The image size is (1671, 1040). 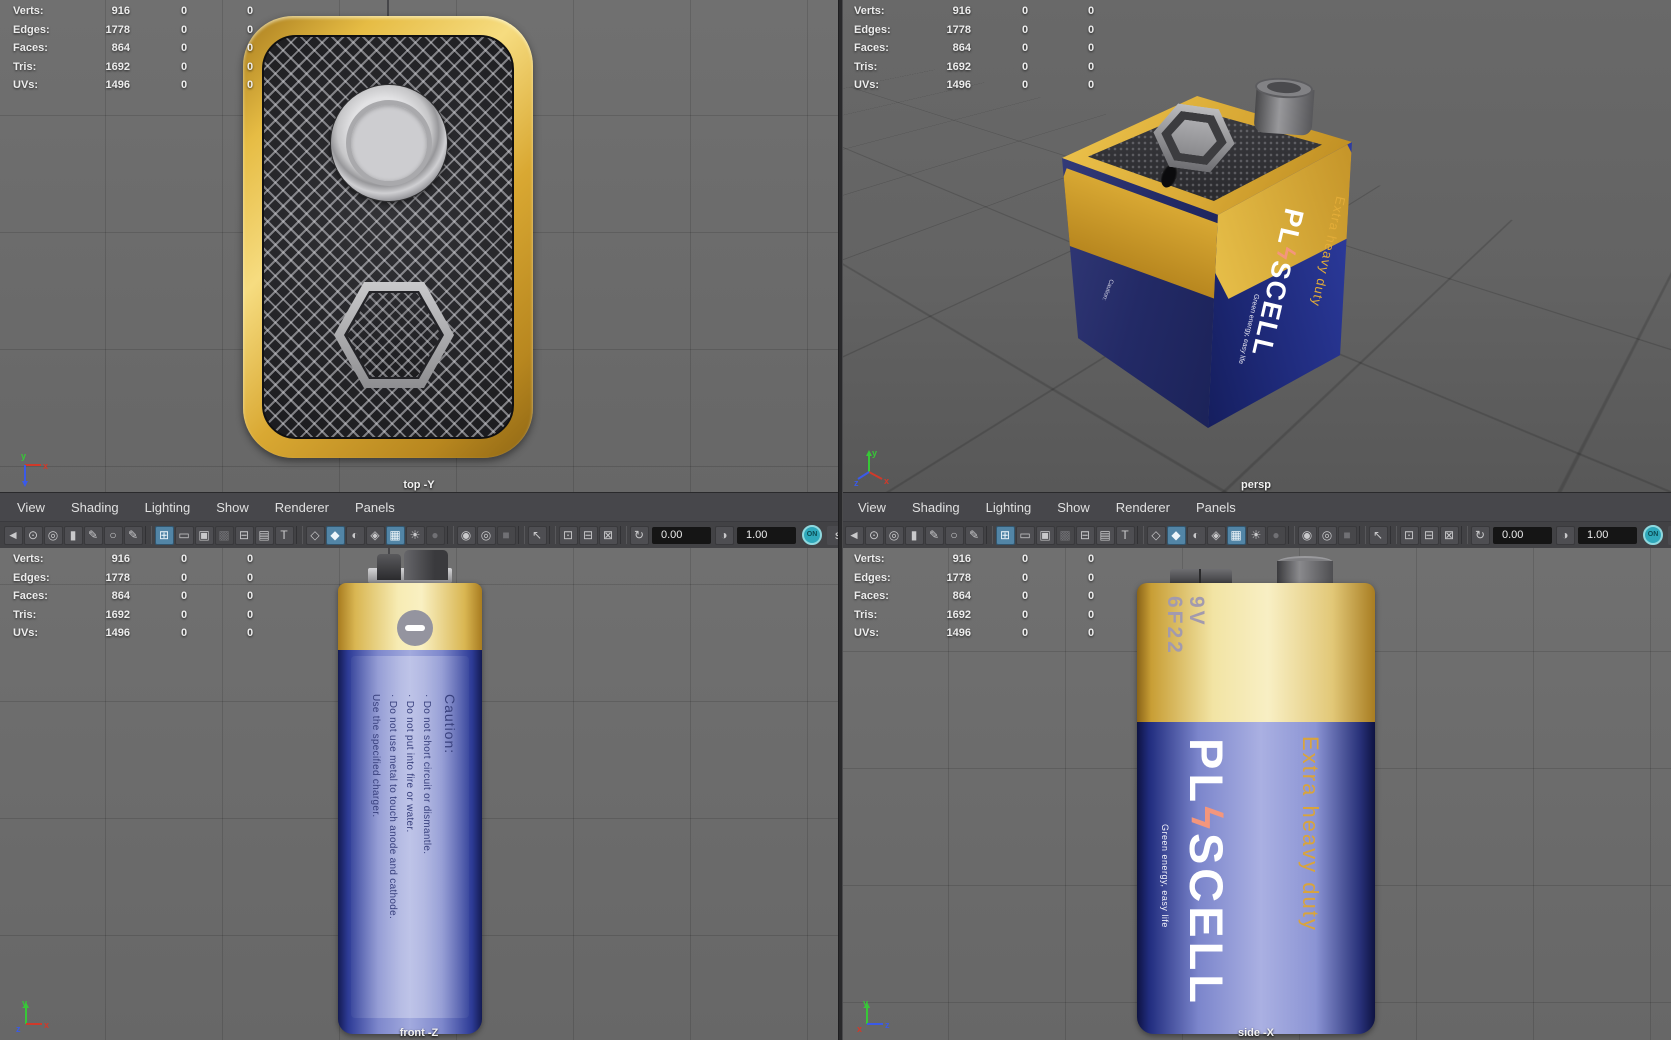 What do you see at coordinates (981, 51) in the screenshot?
I see `hud-row: Faces: 864 0 0` at bounding box center [981, 51].